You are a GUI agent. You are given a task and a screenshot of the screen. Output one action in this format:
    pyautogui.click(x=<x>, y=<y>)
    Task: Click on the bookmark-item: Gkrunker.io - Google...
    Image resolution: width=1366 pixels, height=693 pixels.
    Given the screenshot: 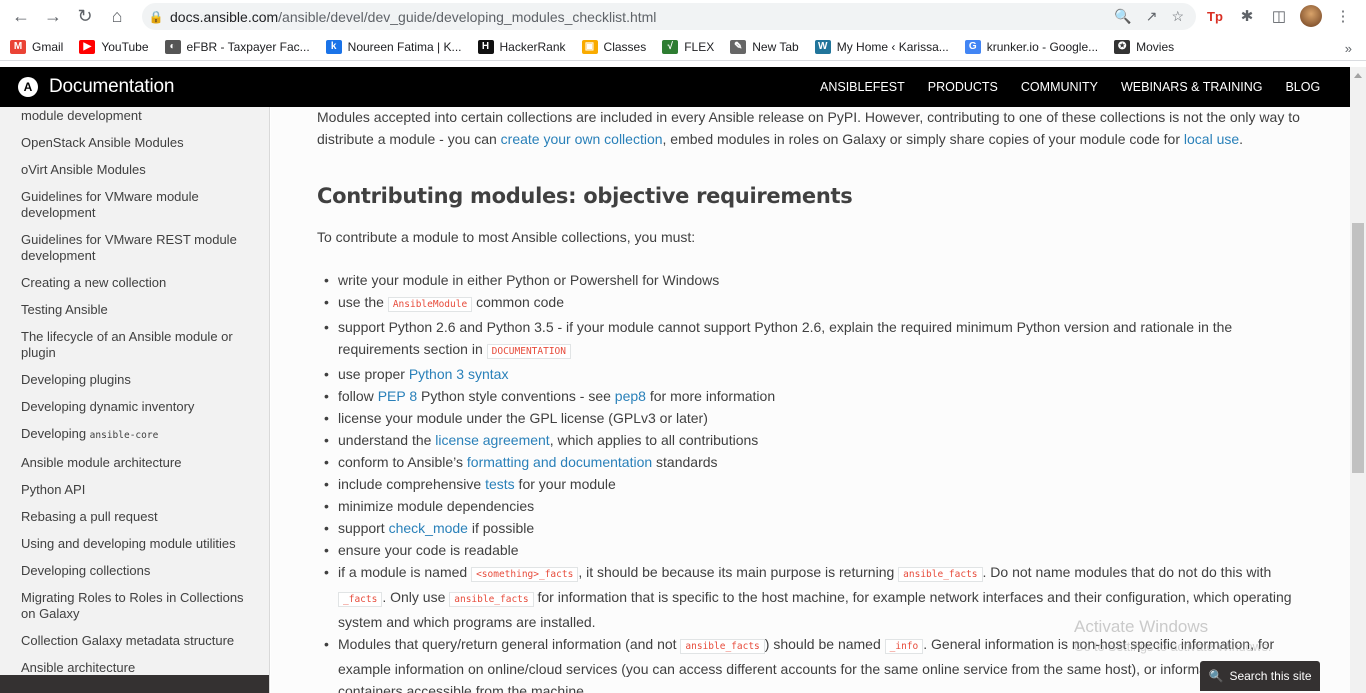 What is the action you would take?
    pyautogui.click(x=1031, y=46)
    